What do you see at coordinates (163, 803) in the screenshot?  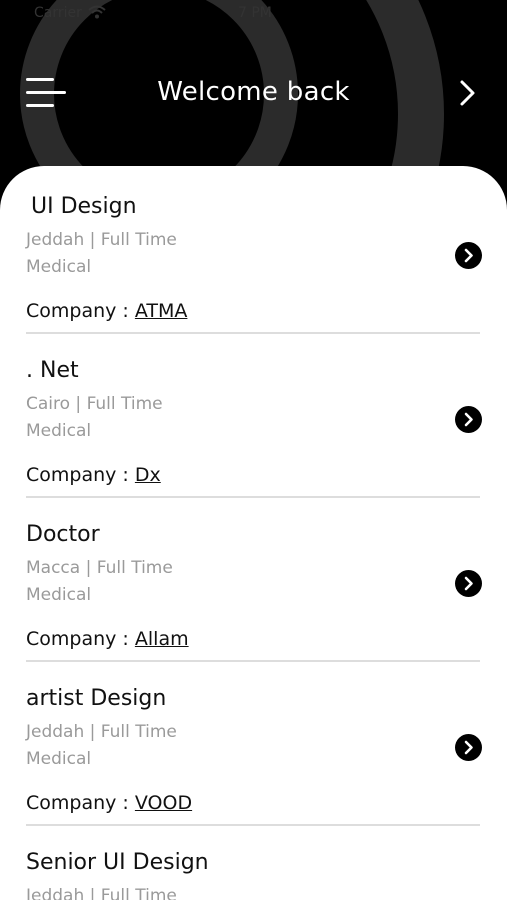 I see `company-link: VOOD` at bounding box center [163, 803].